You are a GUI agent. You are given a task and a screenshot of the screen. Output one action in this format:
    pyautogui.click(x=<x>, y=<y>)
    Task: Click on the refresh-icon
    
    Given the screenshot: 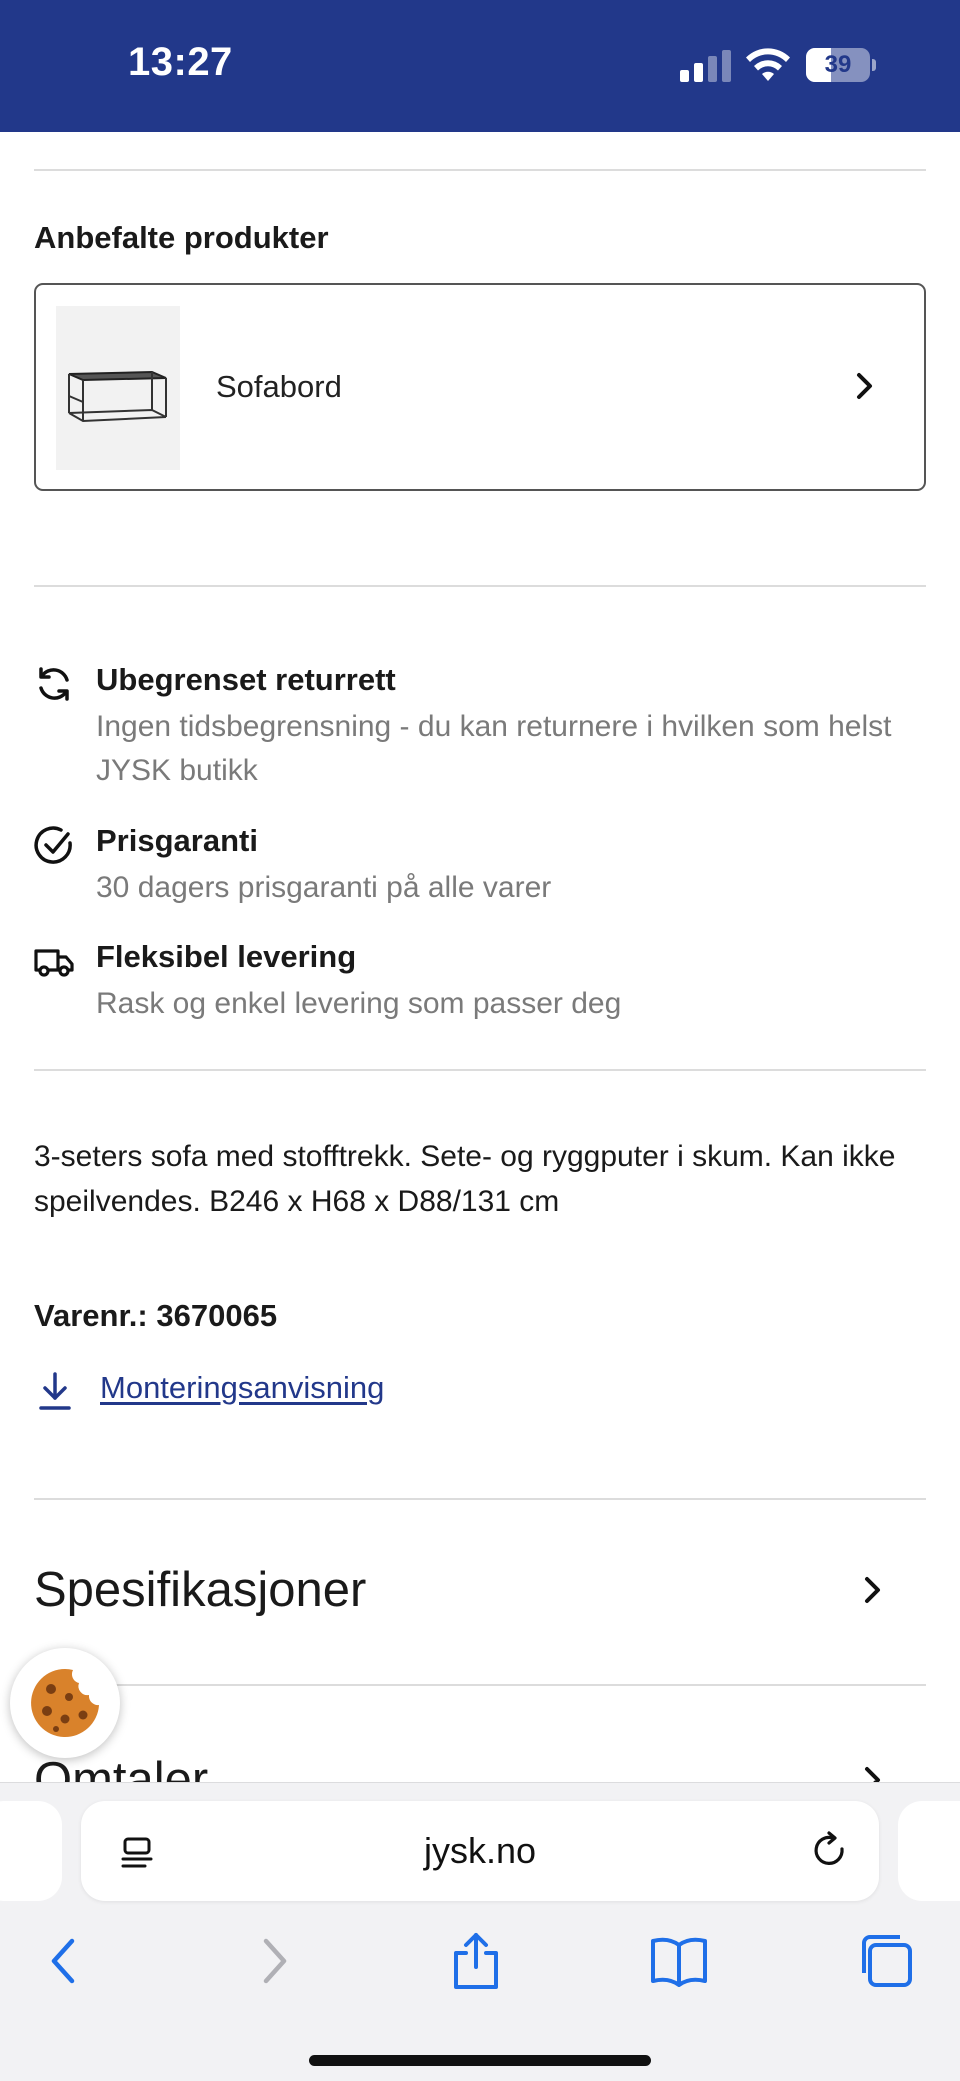 What is the action you would take?
    pyautogui.click(x=54, y=684)
    